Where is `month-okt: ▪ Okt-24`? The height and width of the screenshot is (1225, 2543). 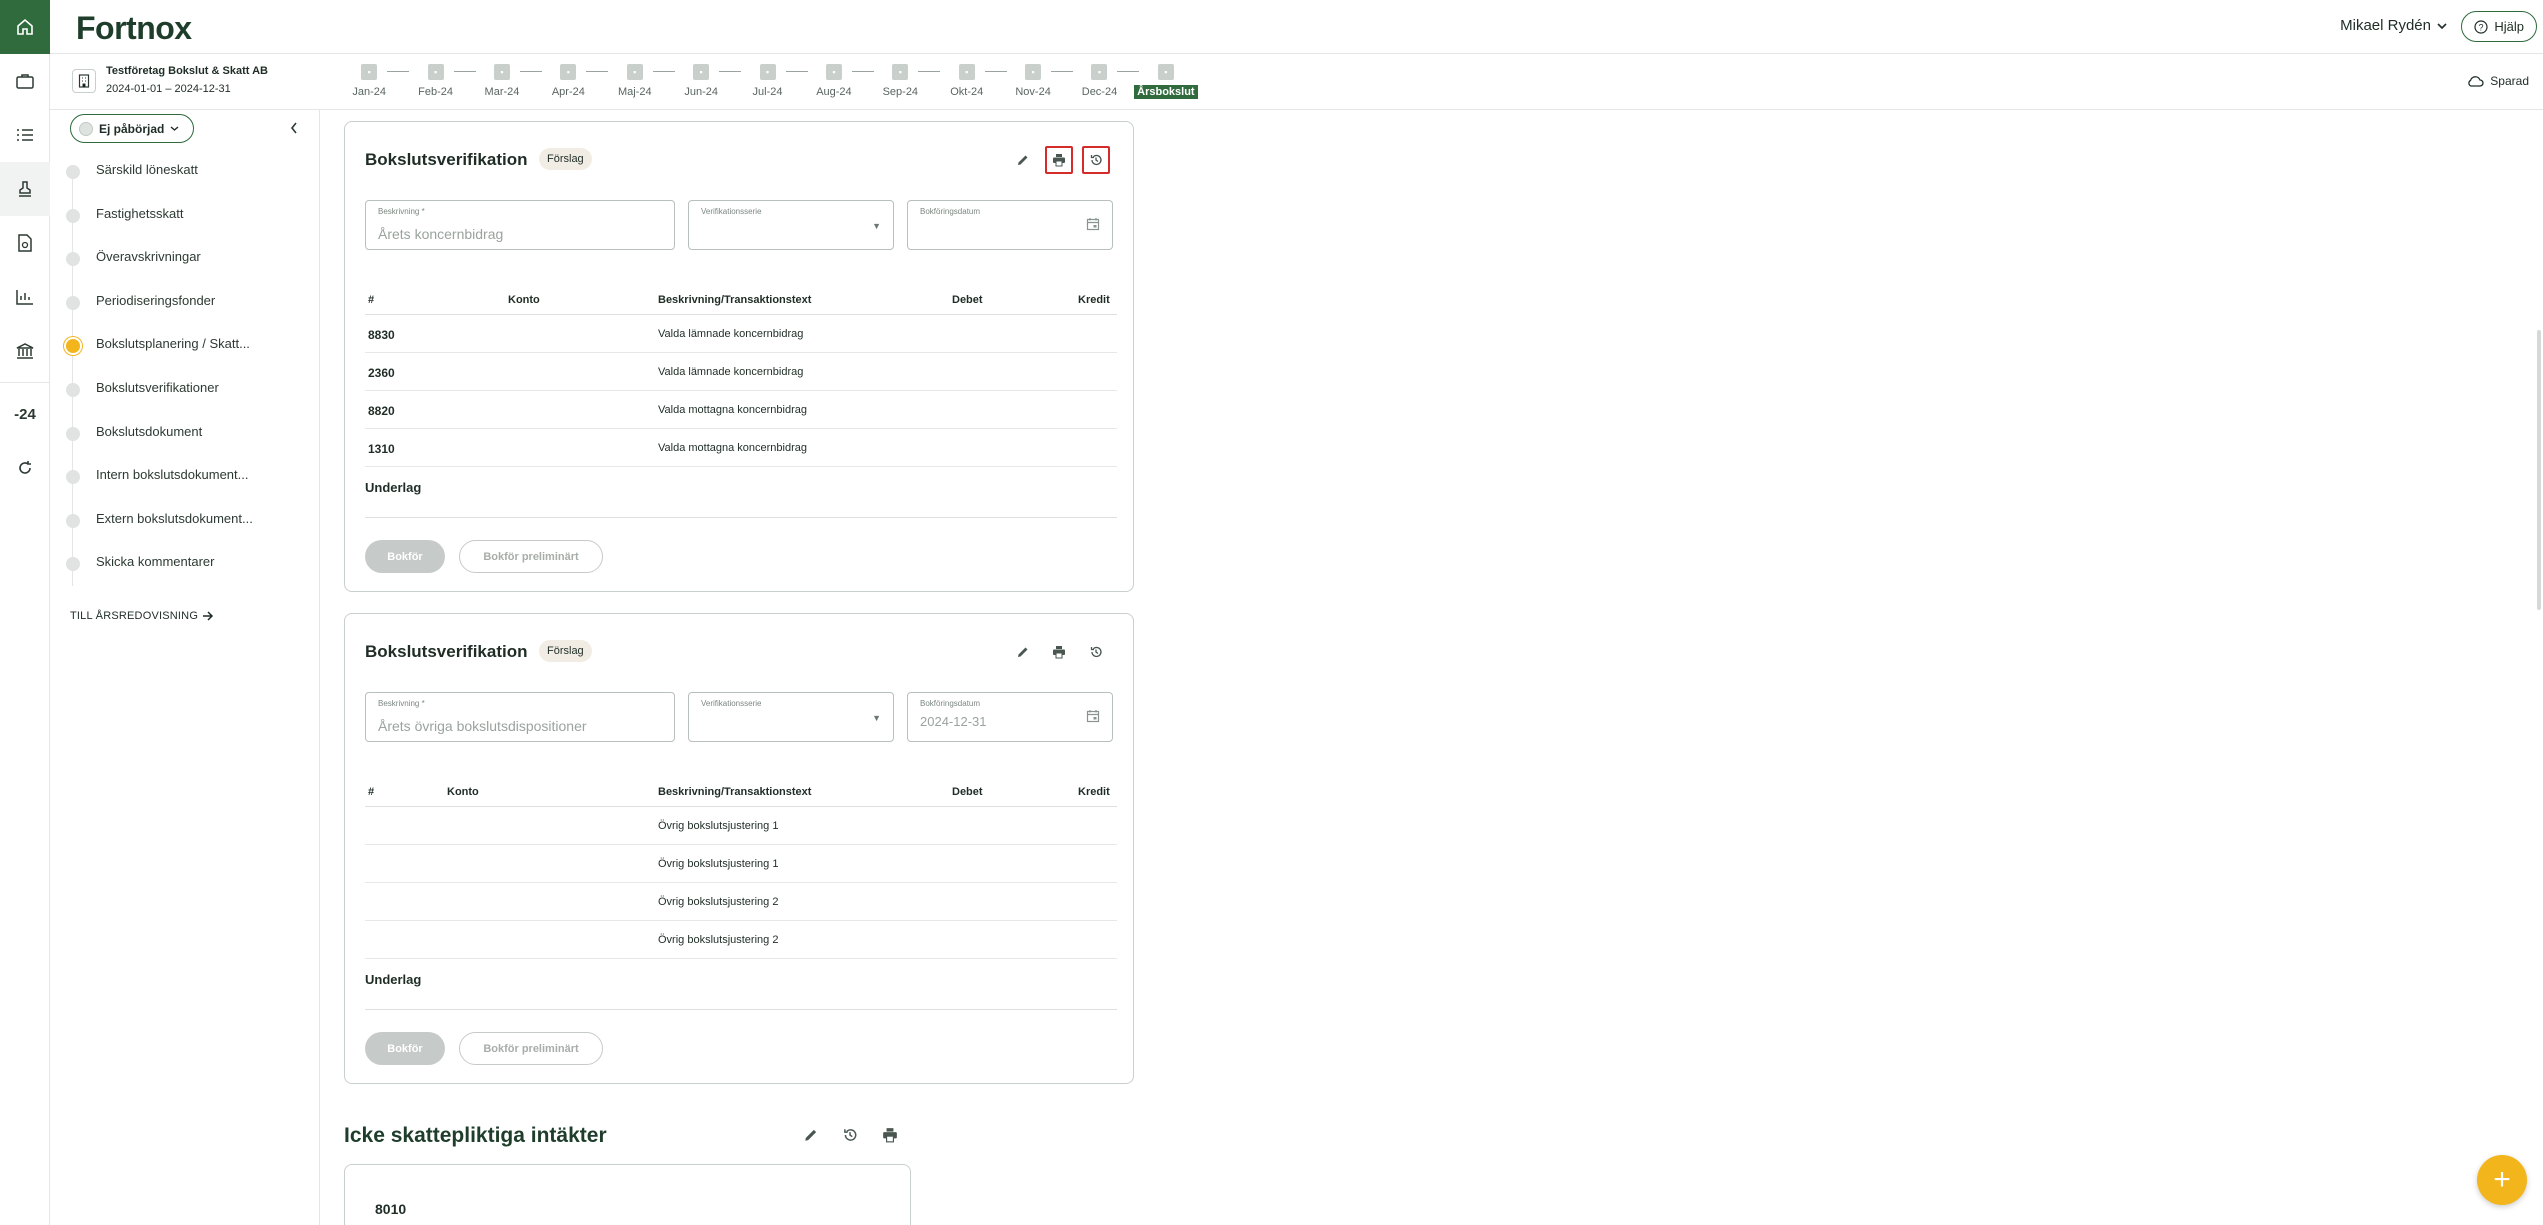
month-okt: ▪ Okt-24 is located at coordinates (970, 81).